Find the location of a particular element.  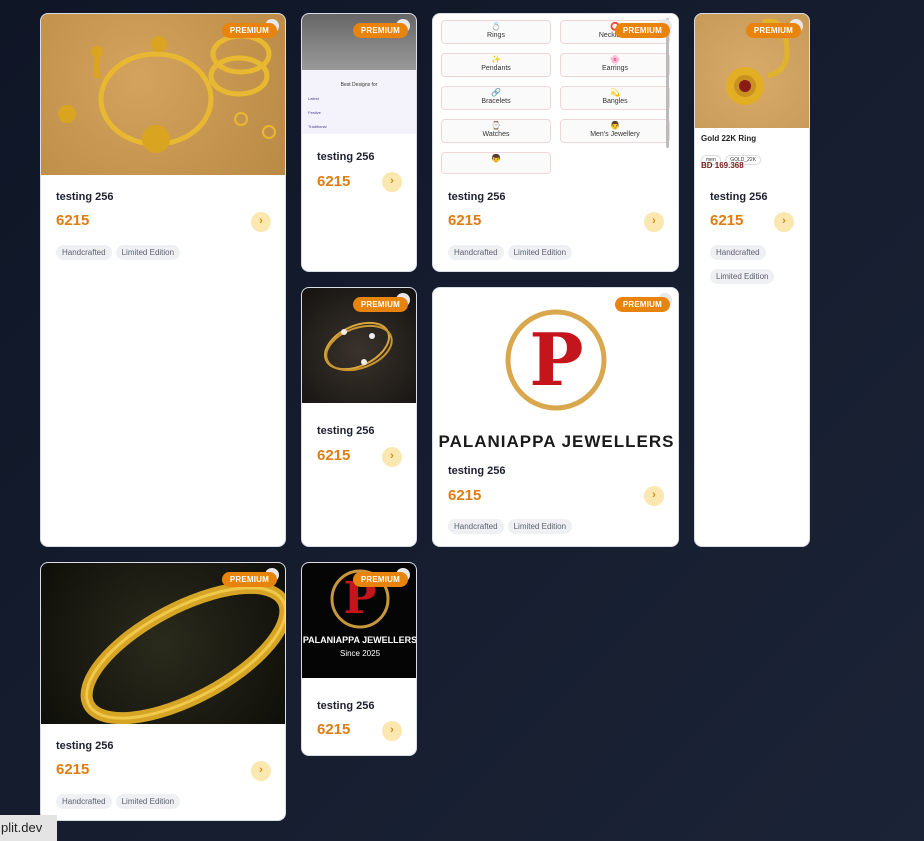

inner-line: Latest is located at coordinates (313, 98).